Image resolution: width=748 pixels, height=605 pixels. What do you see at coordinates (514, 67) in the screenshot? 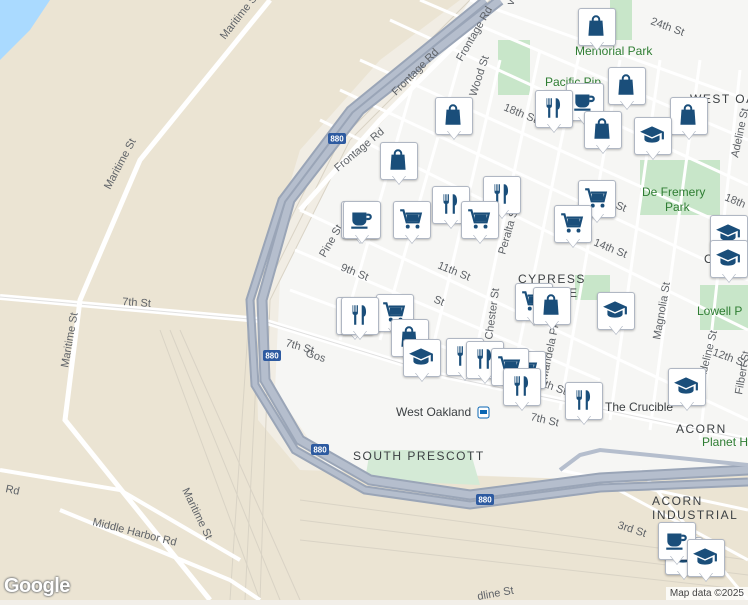
I see `park-memorial` at bounding box center [514, 67].